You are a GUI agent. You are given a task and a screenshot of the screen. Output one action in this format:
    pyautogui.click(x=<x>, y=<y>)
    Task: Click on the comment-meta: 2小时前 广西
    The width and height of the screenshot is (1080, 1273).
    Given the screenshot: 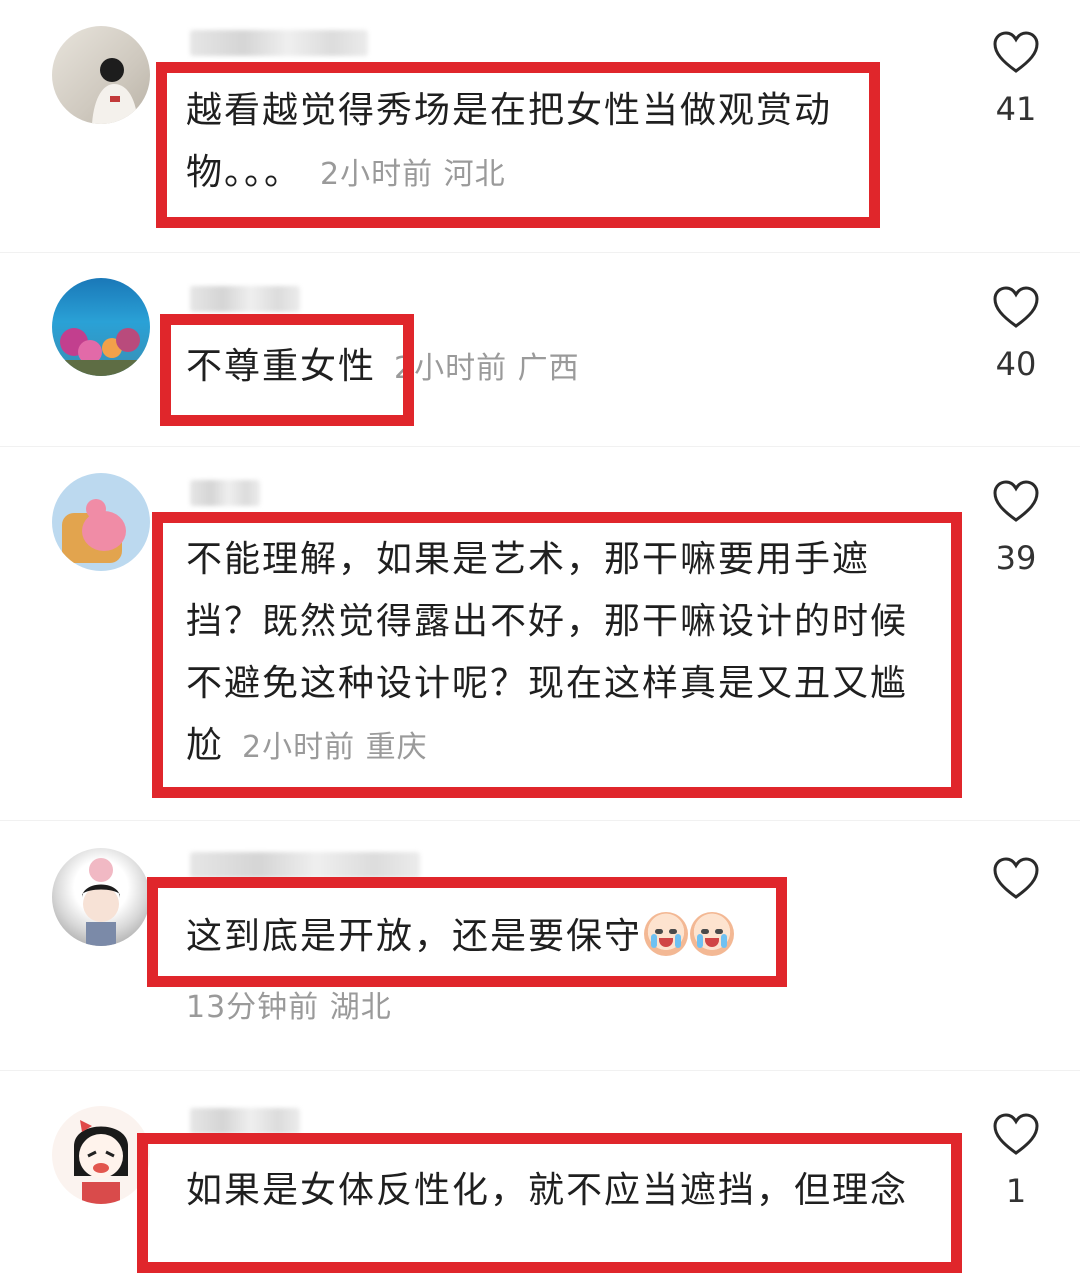 What is the action you would take?
    pyautogui.click(x=487, y=368)
    